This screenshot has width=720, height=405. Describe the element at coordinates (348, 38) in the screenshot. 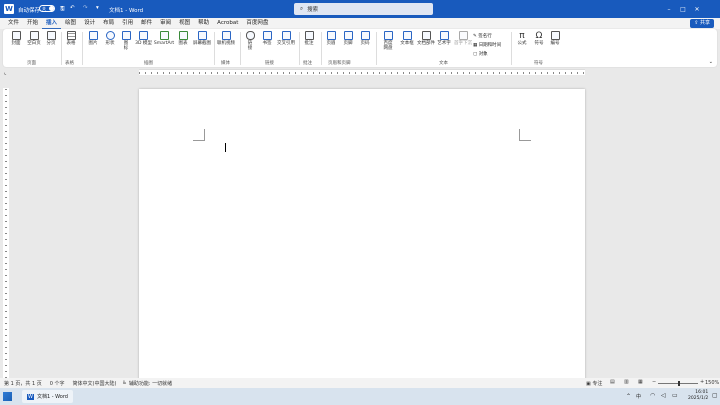

I see `footer-button: 页脚` at that location.